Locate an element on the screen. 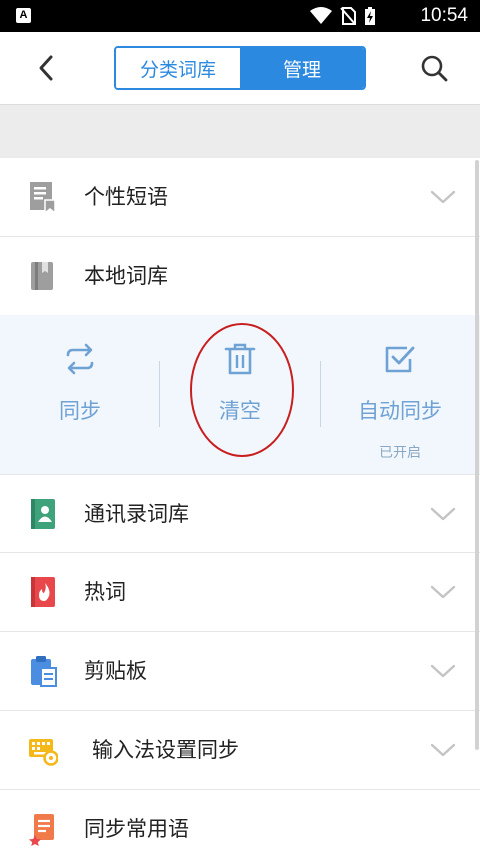  list-item-local-dictionary: 本地词库 is located at coordinates (240, 276).